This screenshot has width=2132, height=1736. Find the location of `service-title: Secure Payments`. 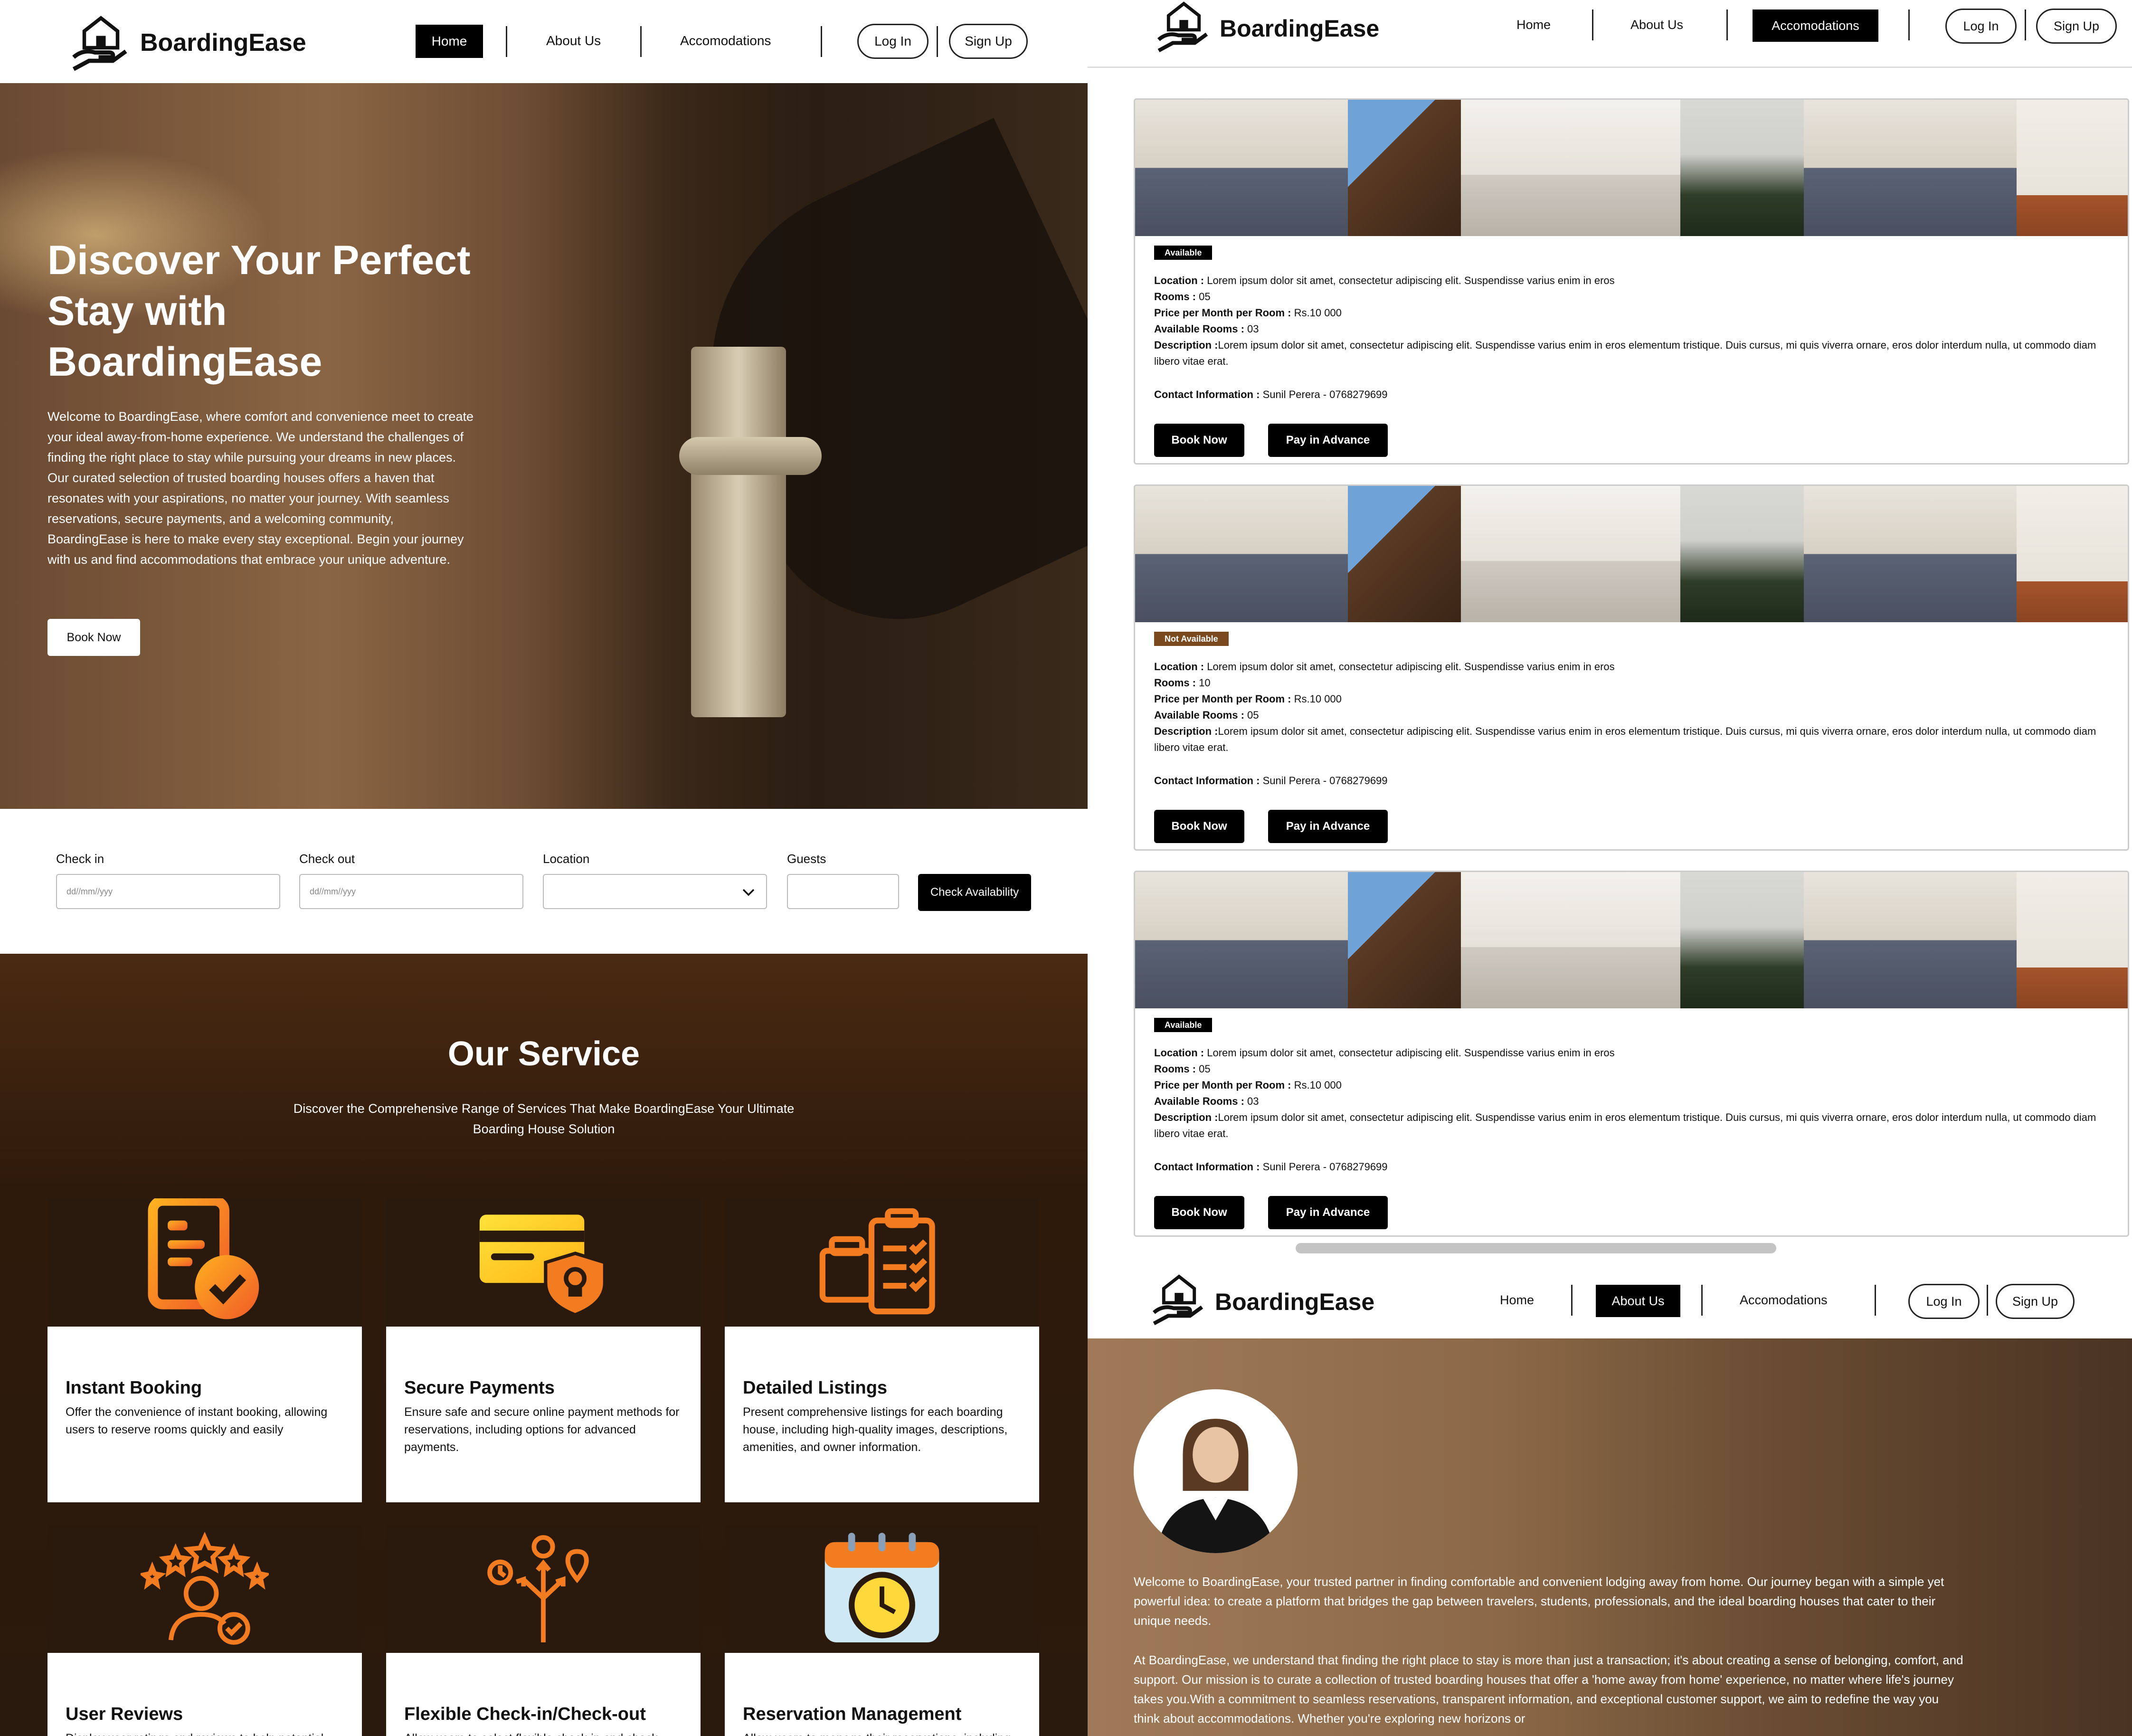

service-title: Secure Payments is located at coordinates (480, 1388).